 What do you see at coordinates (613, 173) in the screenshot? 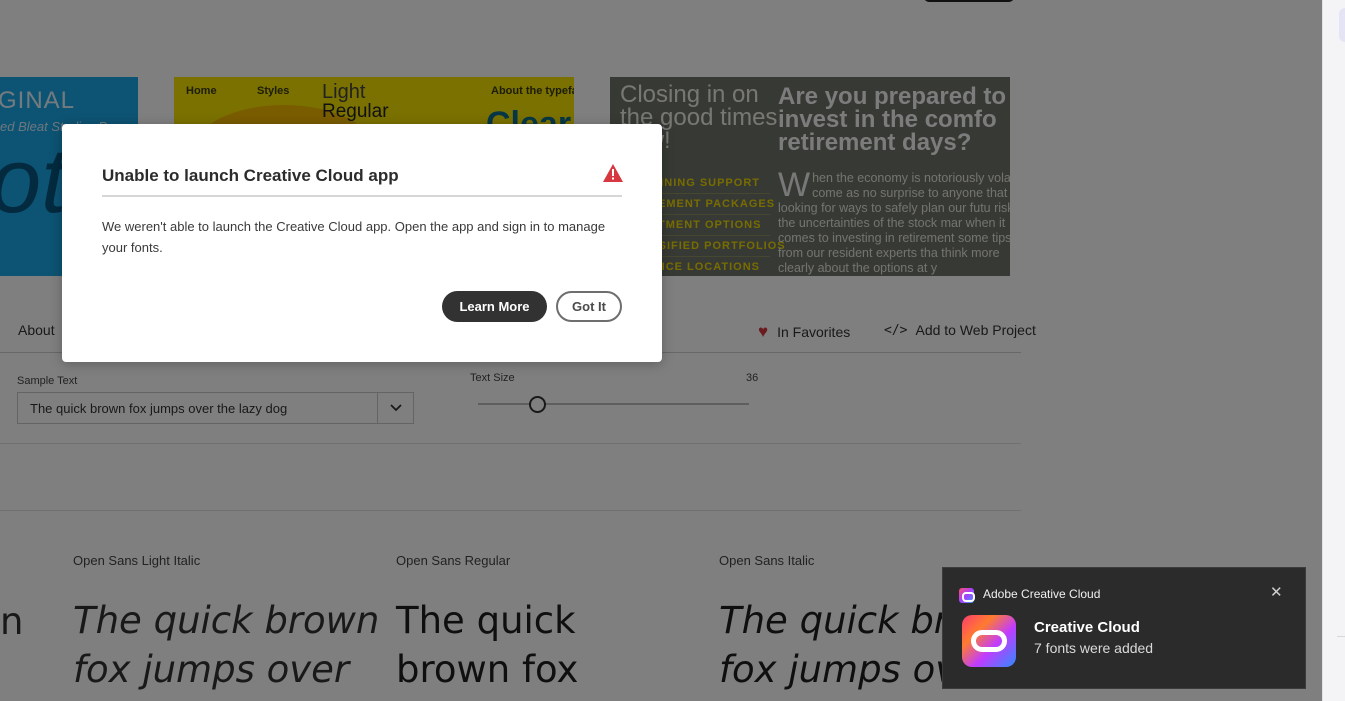
I see `warning-icon` at bounding box center [613, 173].